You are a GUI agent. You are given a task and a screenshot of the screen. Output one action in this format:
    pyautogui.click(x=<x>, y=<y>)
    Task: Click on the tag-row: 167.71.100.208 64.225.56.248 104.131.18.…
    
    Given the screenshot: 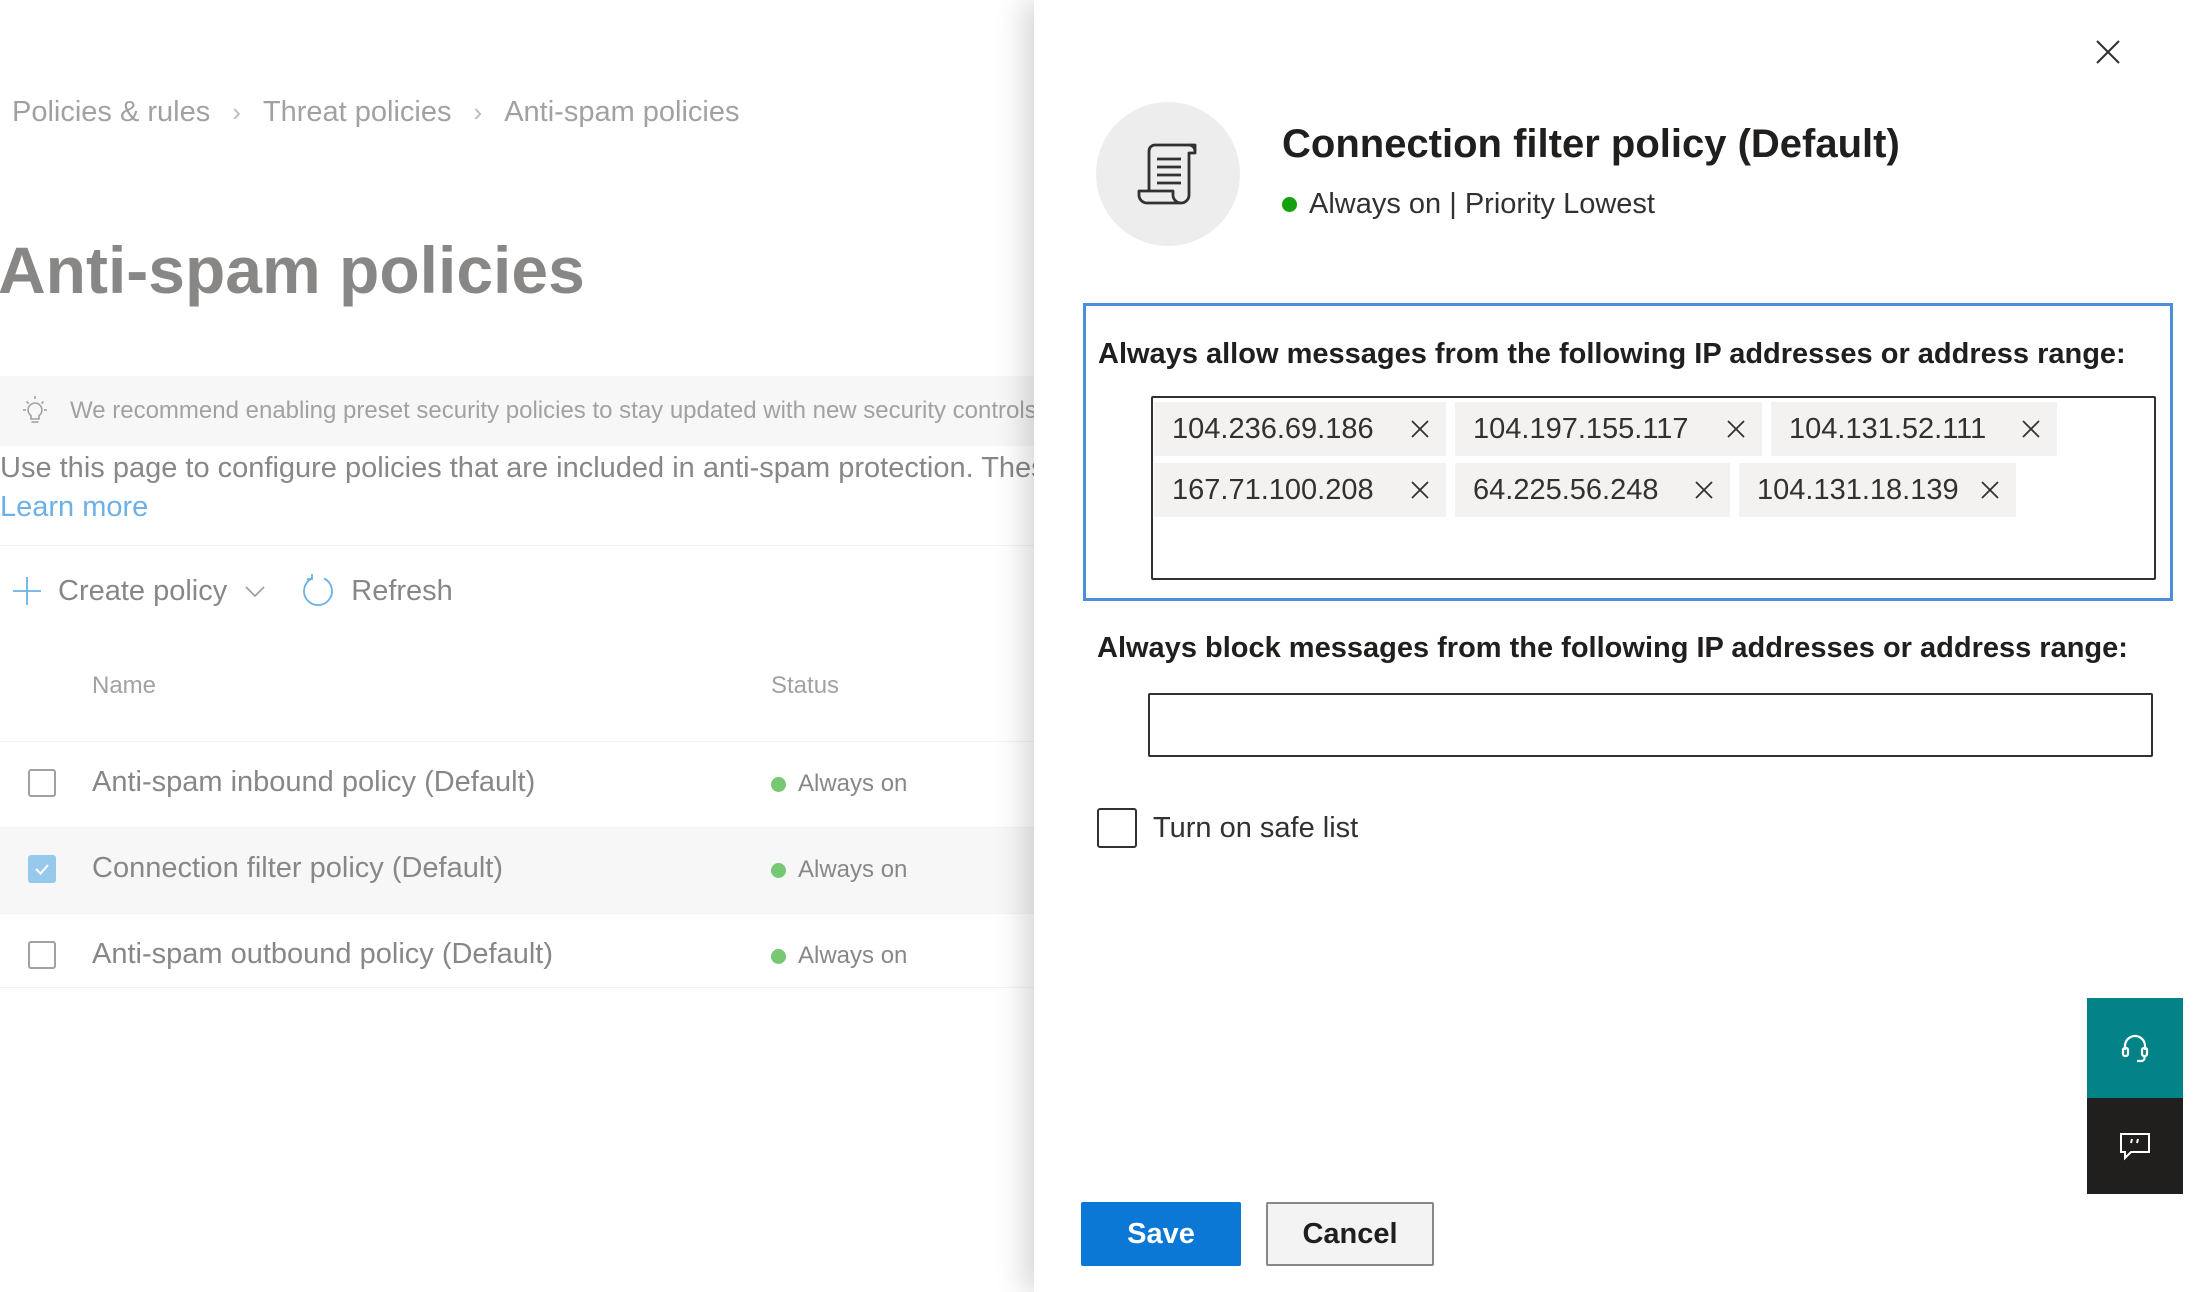 What is the action you would take?
    pyautogui.click(x=1654, y=490)
    